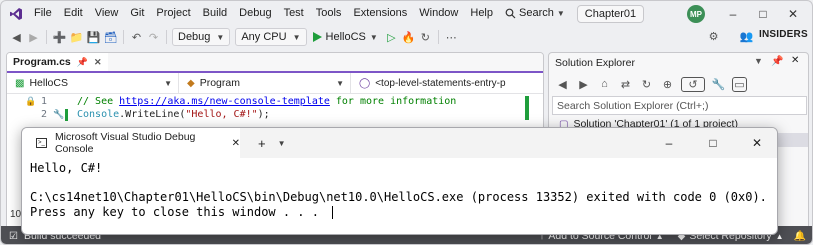 The image size is (813, 245). I want to click on menu-build: Build, so click(215, 13).